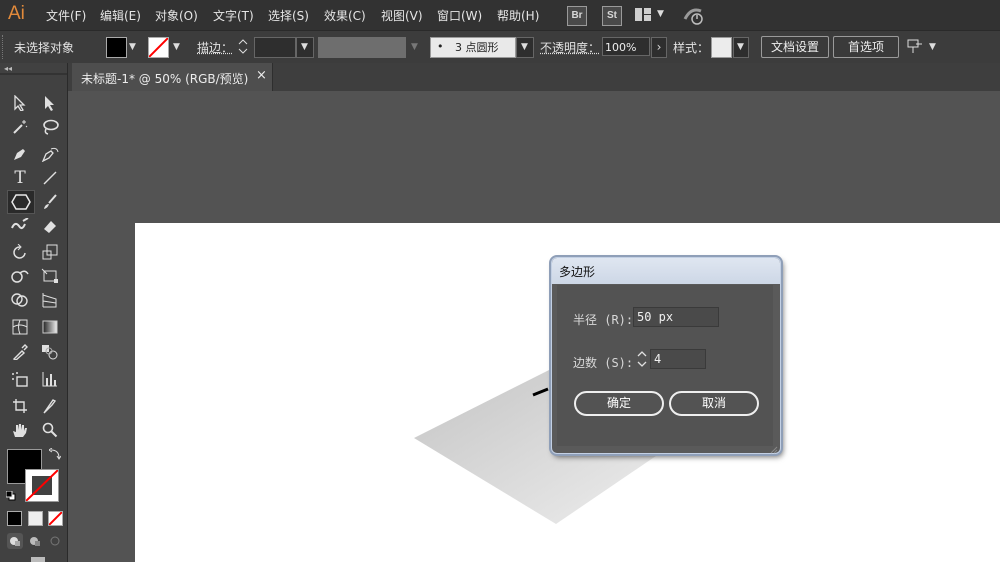 This screenshot has width=1000, height=562. I want to click on resize-grip-icon, so click(774, 448).